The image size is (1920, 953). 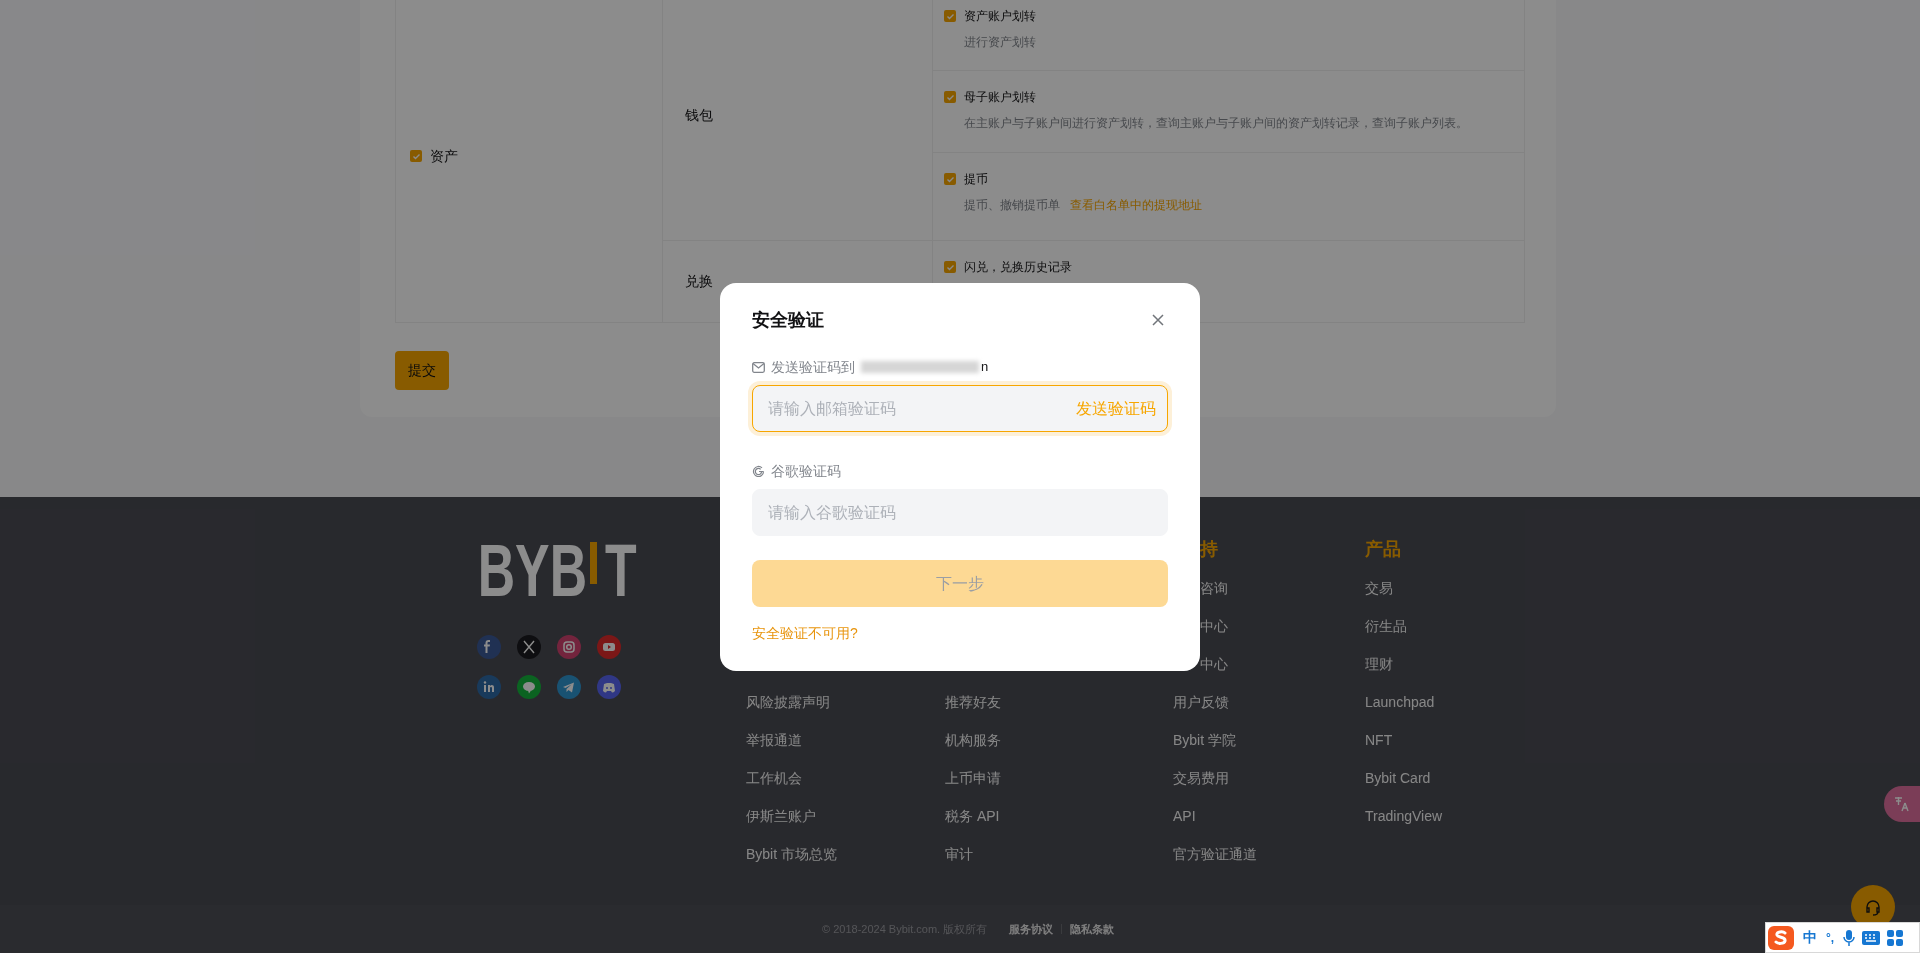 I want to click on section-label: 兑换, so click(x=699, y=281).